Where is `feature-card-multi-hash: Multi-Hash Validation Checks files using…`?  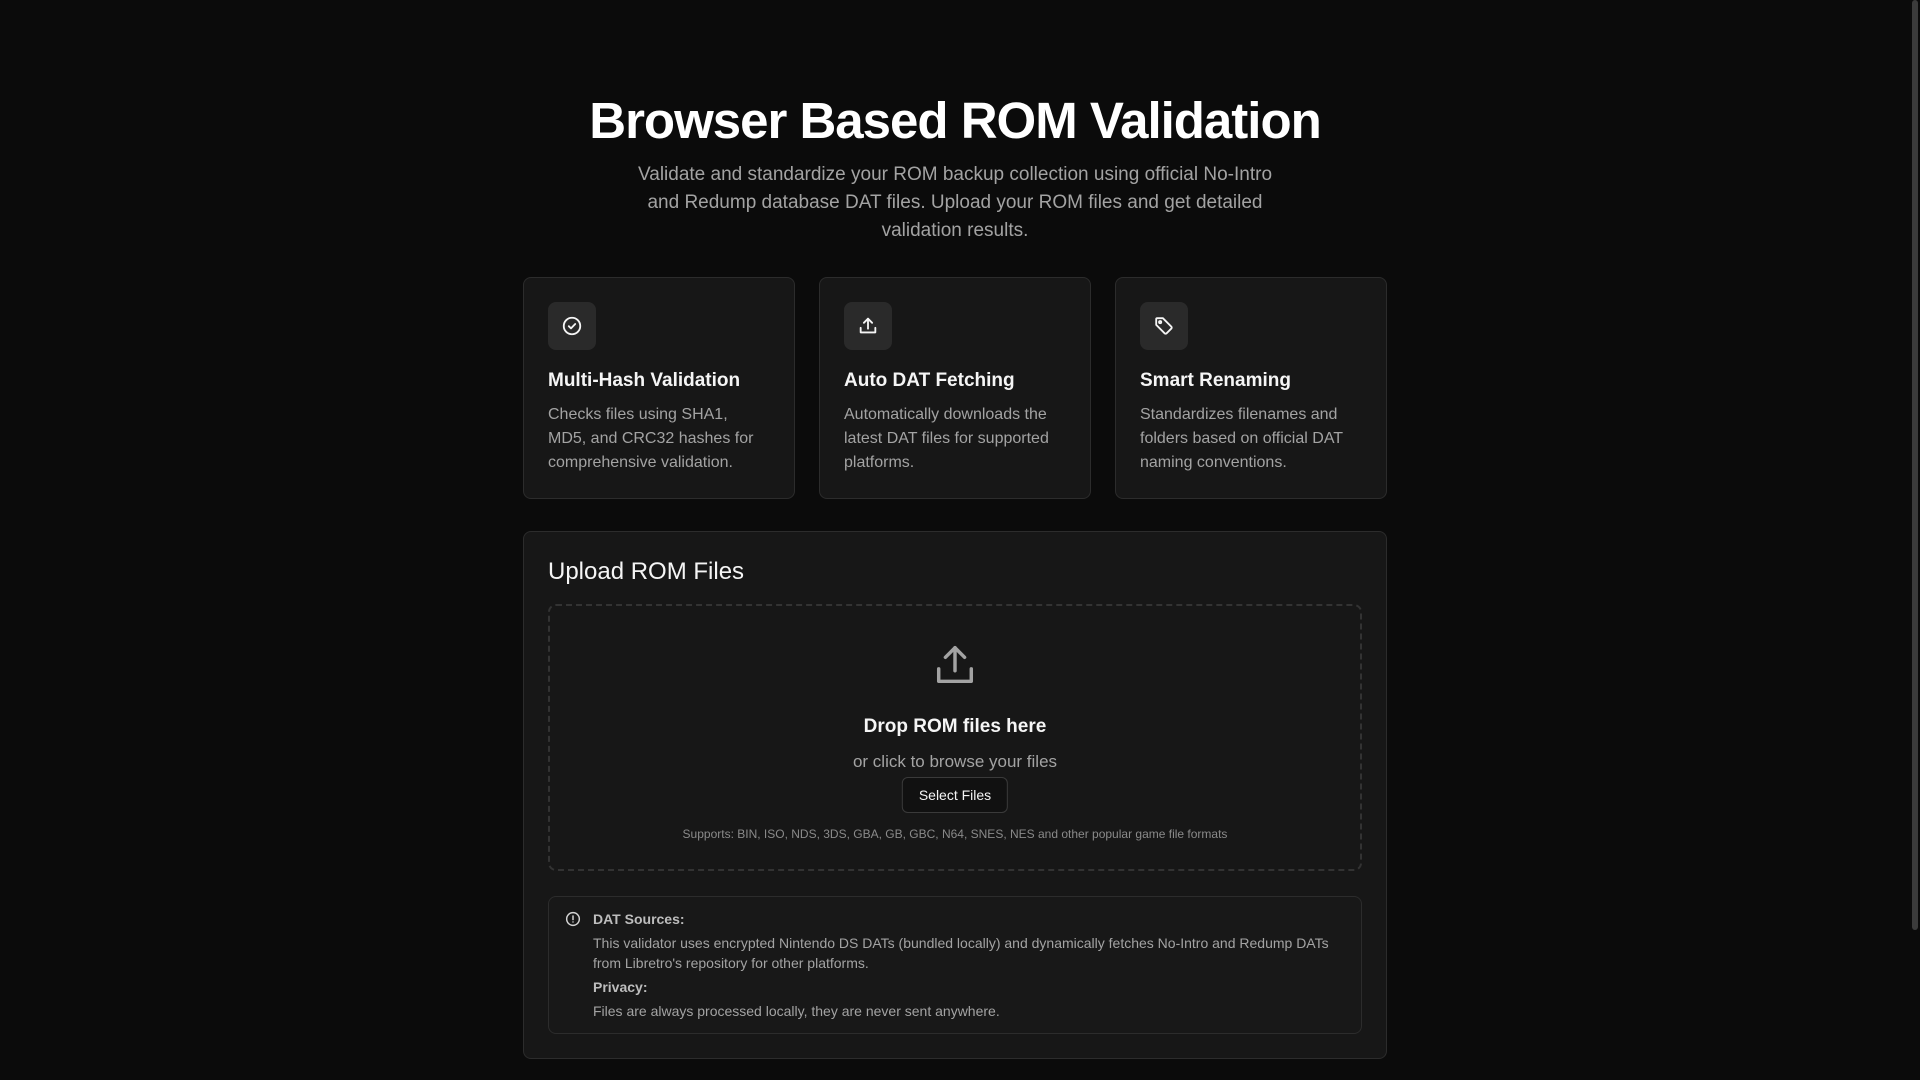 feature-card-multi-hash: Multi-Hash Validation Checks files using… is located at coordinates (659, 388).